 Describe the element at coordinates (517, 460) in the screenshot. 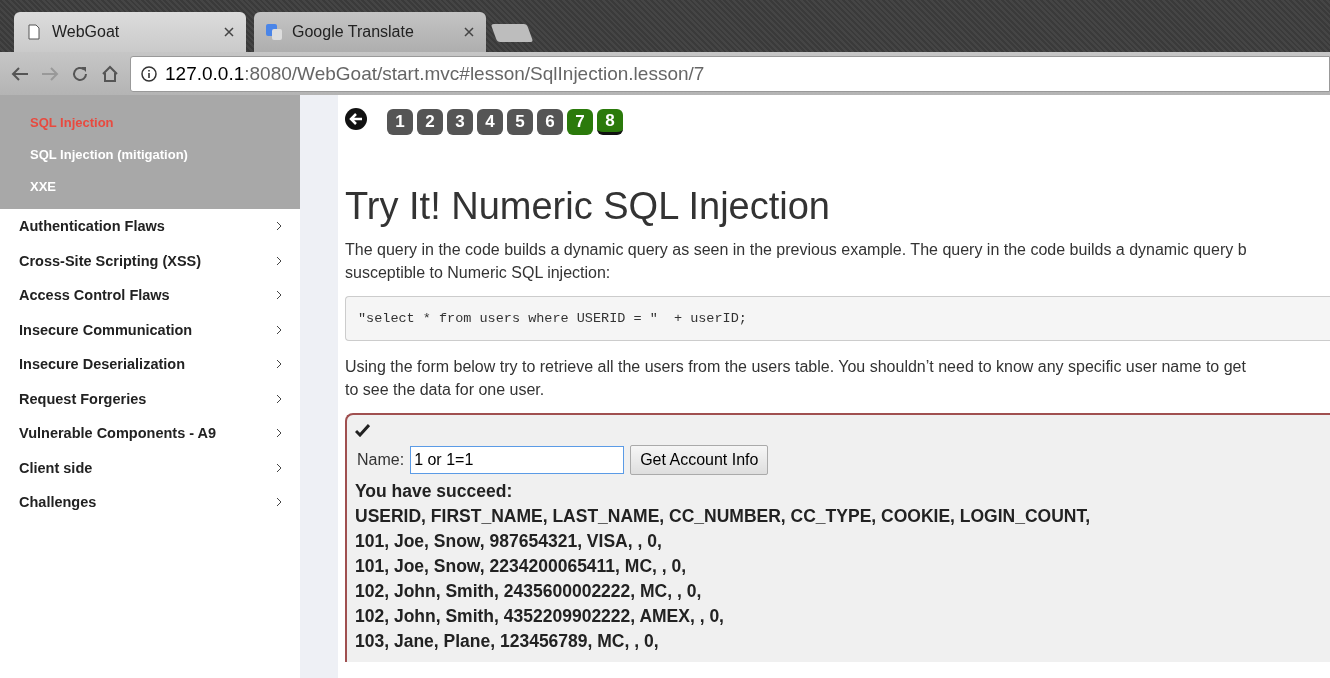

I see `name-field: 1 or 1=1` at that location.